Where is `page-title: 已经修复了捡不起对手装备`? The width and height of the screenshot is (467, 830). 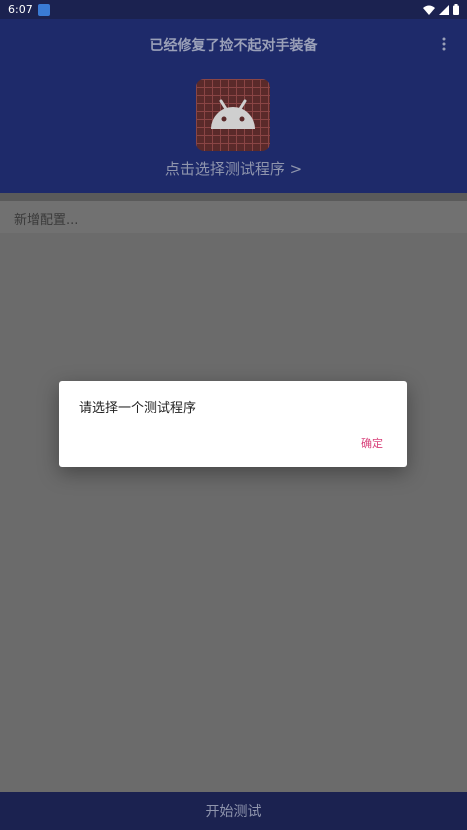
page-title: 已经修复了捡不起对手装备 is located at coordinates (233, 46).